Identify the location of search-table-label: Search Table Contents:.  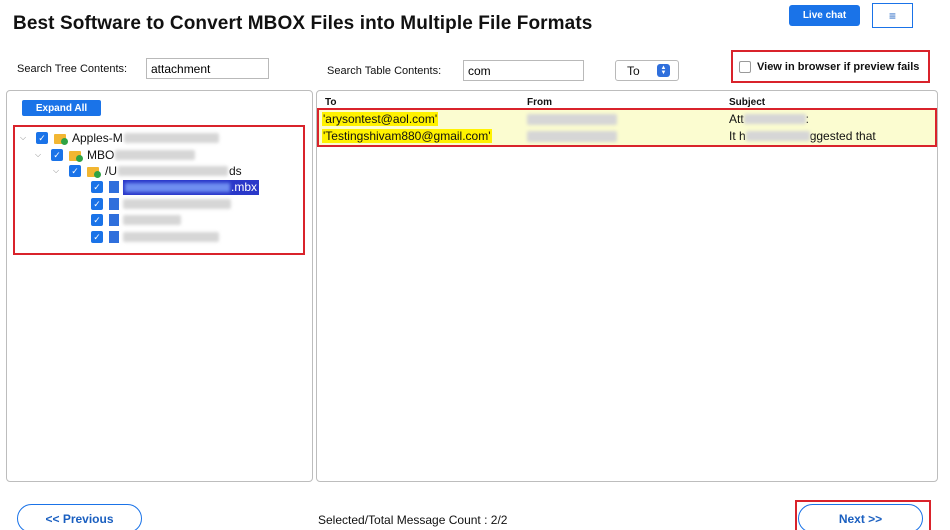
(384, 71).